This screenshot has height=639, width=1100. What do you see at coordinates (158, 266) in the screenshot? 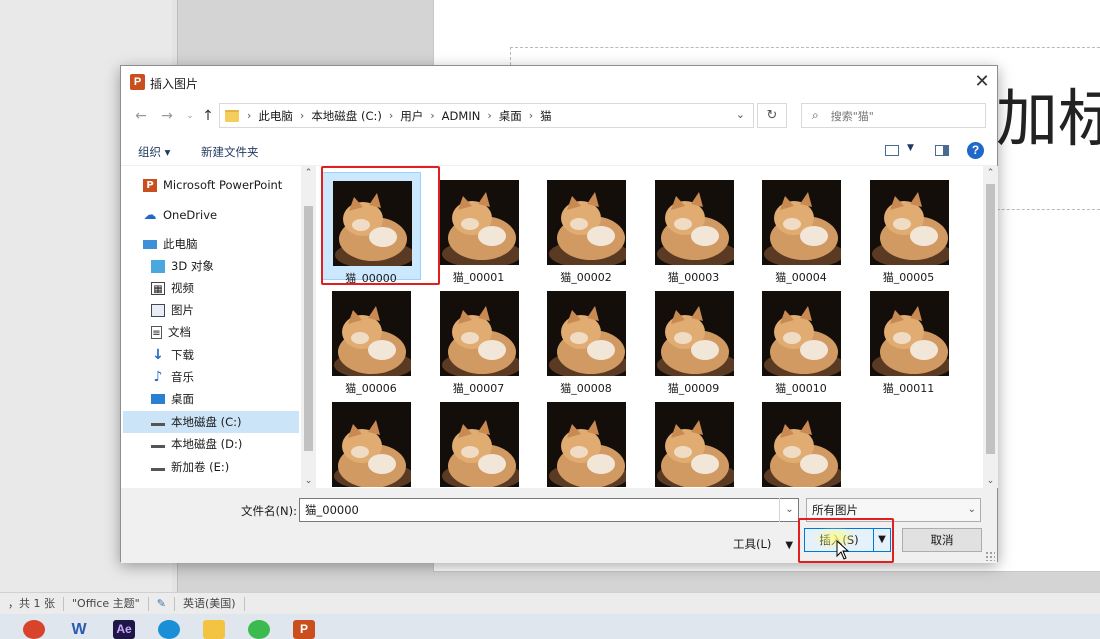
I see `cube-icon` at bounding box center [158, 266].